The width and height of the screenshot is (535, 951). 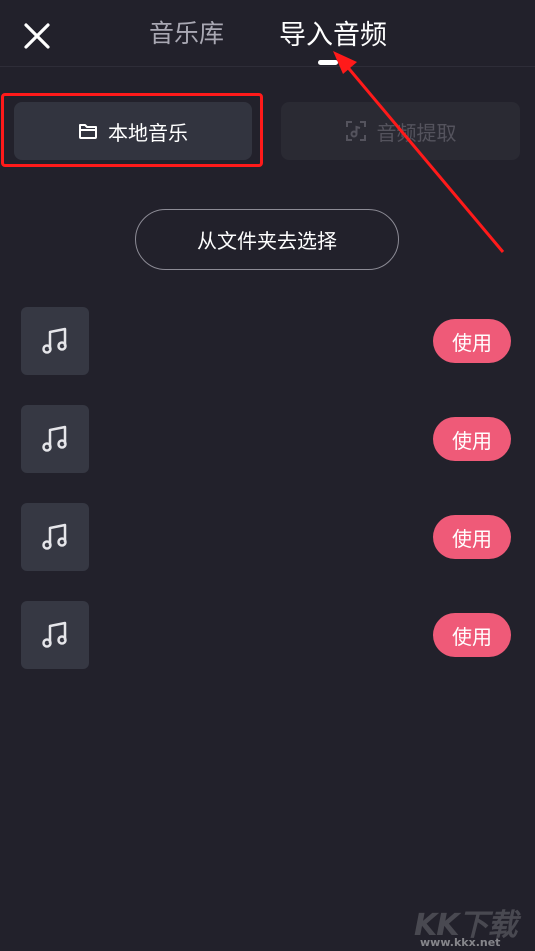 I want to click on watermark: KK下载 www.kkx.net, so click(x=471, y=925).